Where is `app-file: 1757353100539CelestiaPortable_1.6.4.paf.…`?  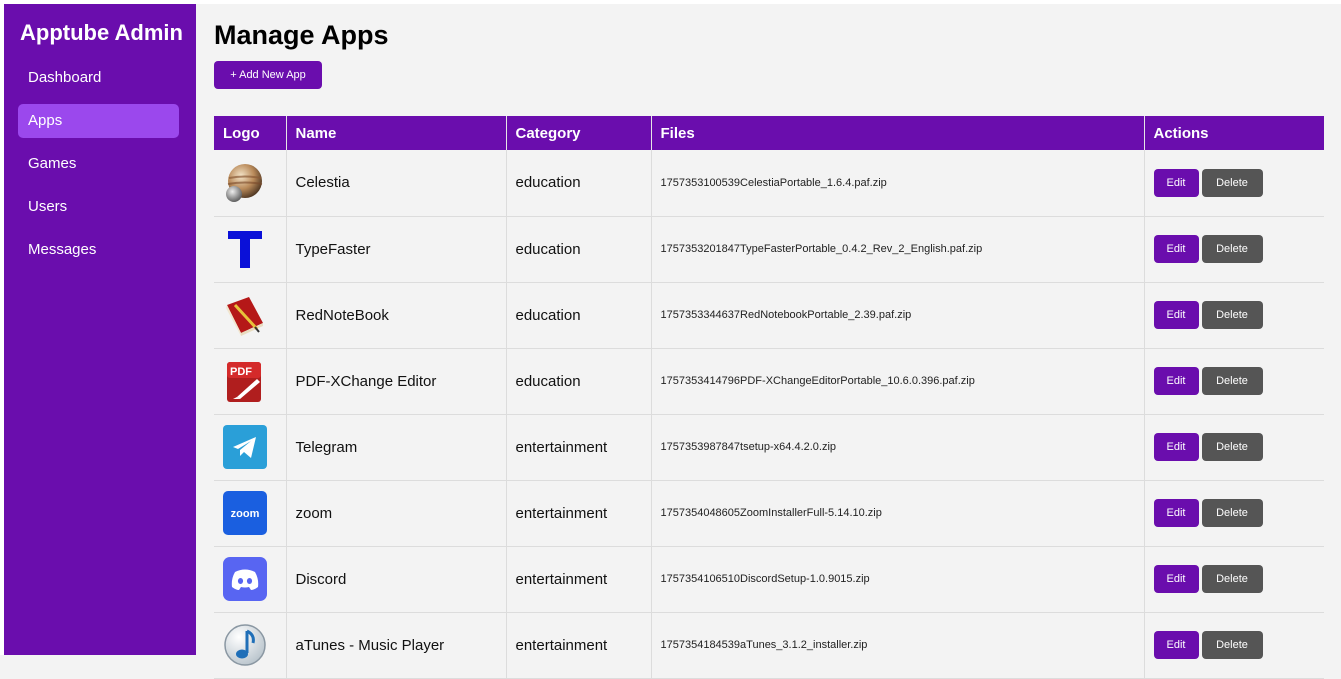 app-file: 1757353100539CelestiaPortable_1.6.4.paf.… is located at coordinates (898, 183).